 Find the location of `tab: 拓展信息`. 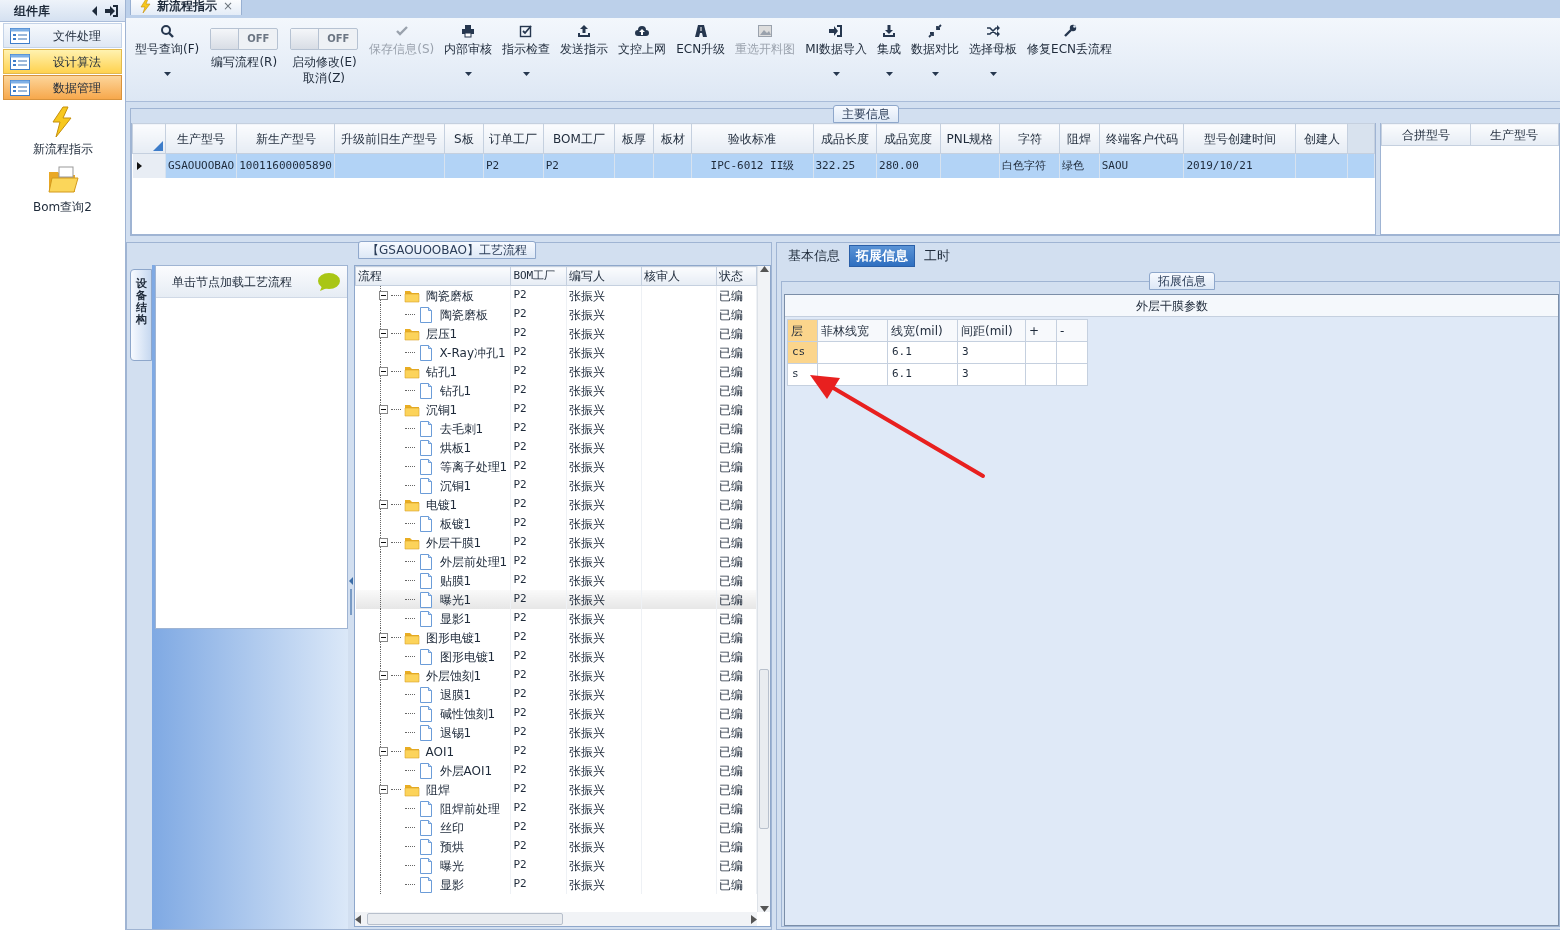

tab: 拓展信息 is located at coordinates (882, 256).